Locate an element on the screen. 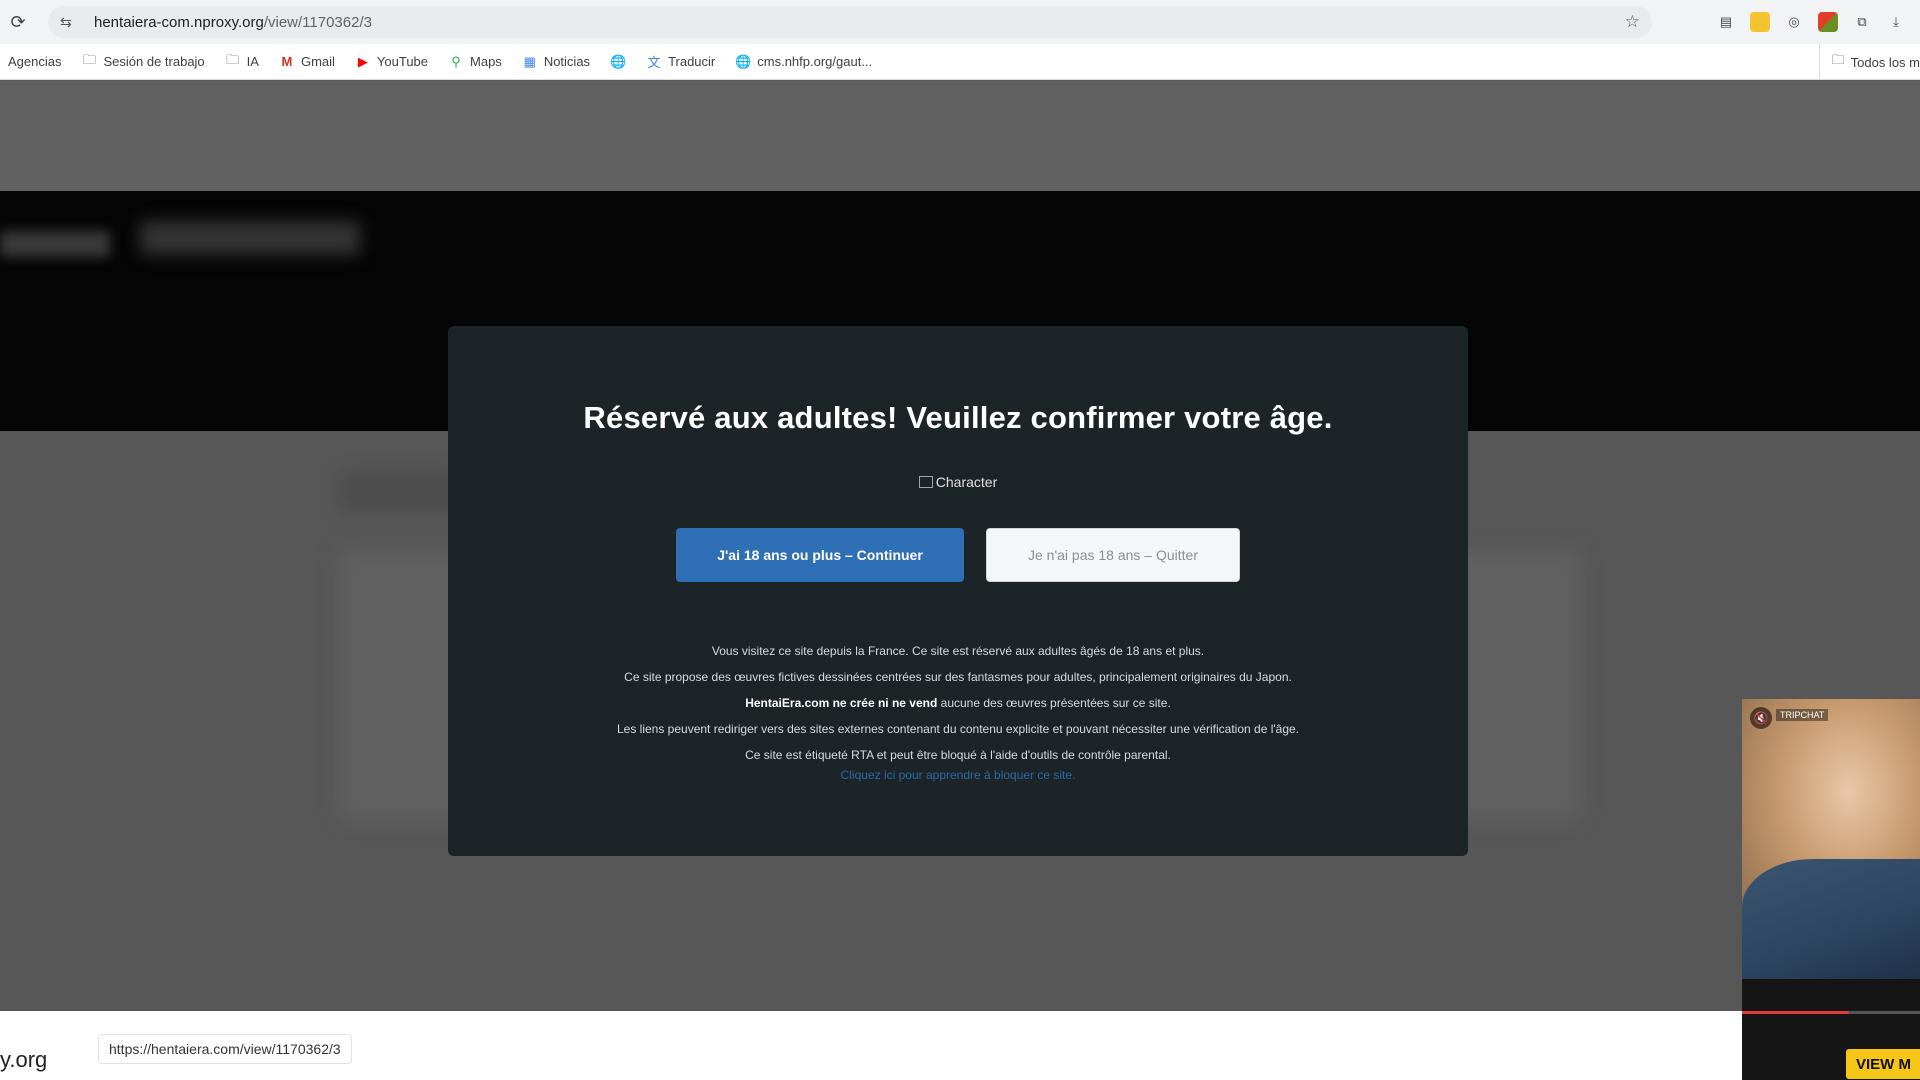  bookmark-traducir: 文 Traducir is located at coordinates (681, 61).